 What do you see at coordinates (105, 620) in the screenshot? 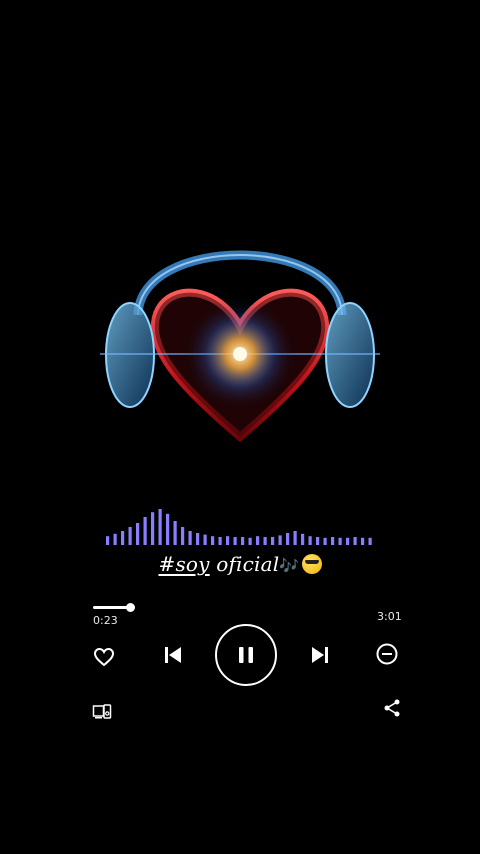
I see `elapsed-time: 0:23` at bounding box center [105, 620].